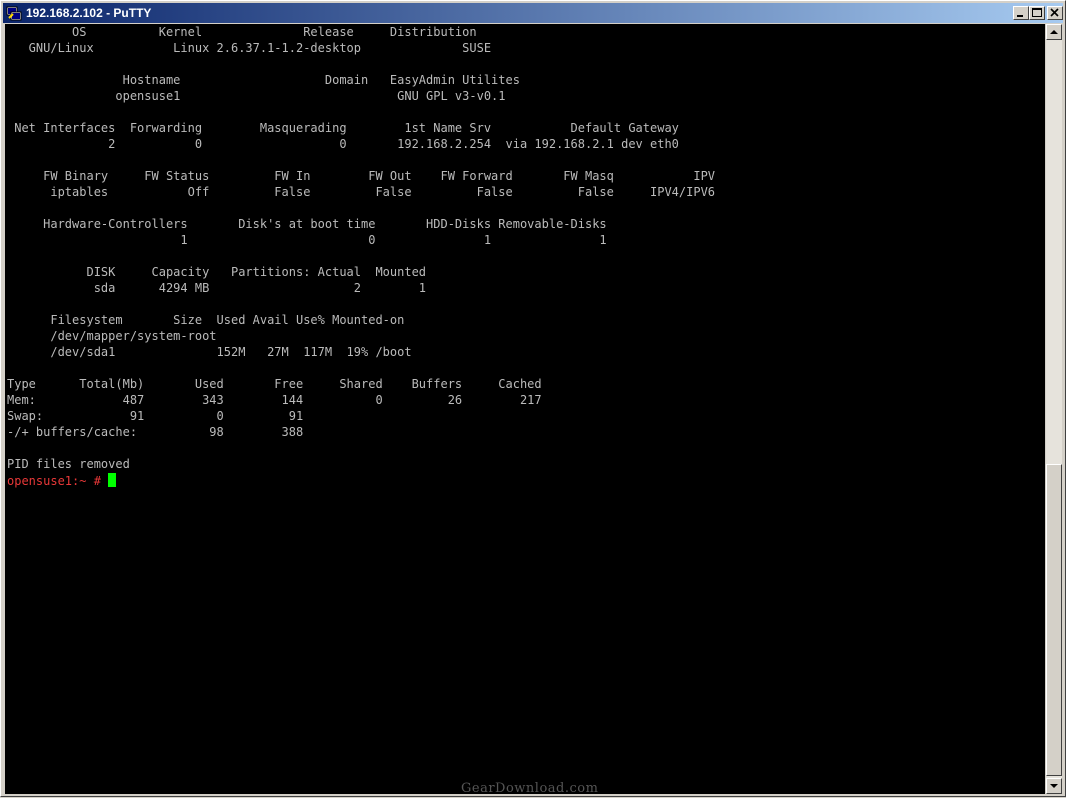 The height and width of the screenshot is (798, 1066). What do you see at coordinates (58, 481) in the screenshot?
I see `shell-prompt: opensuse1:~ #` at bounding box center [58, 481].